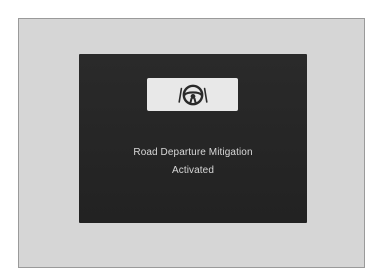 The image size is (367, 270). Describe the element at coordinates (193, 162) in the screenshot. I see `status-message: Road Departure Mitigation Activated` at that location.